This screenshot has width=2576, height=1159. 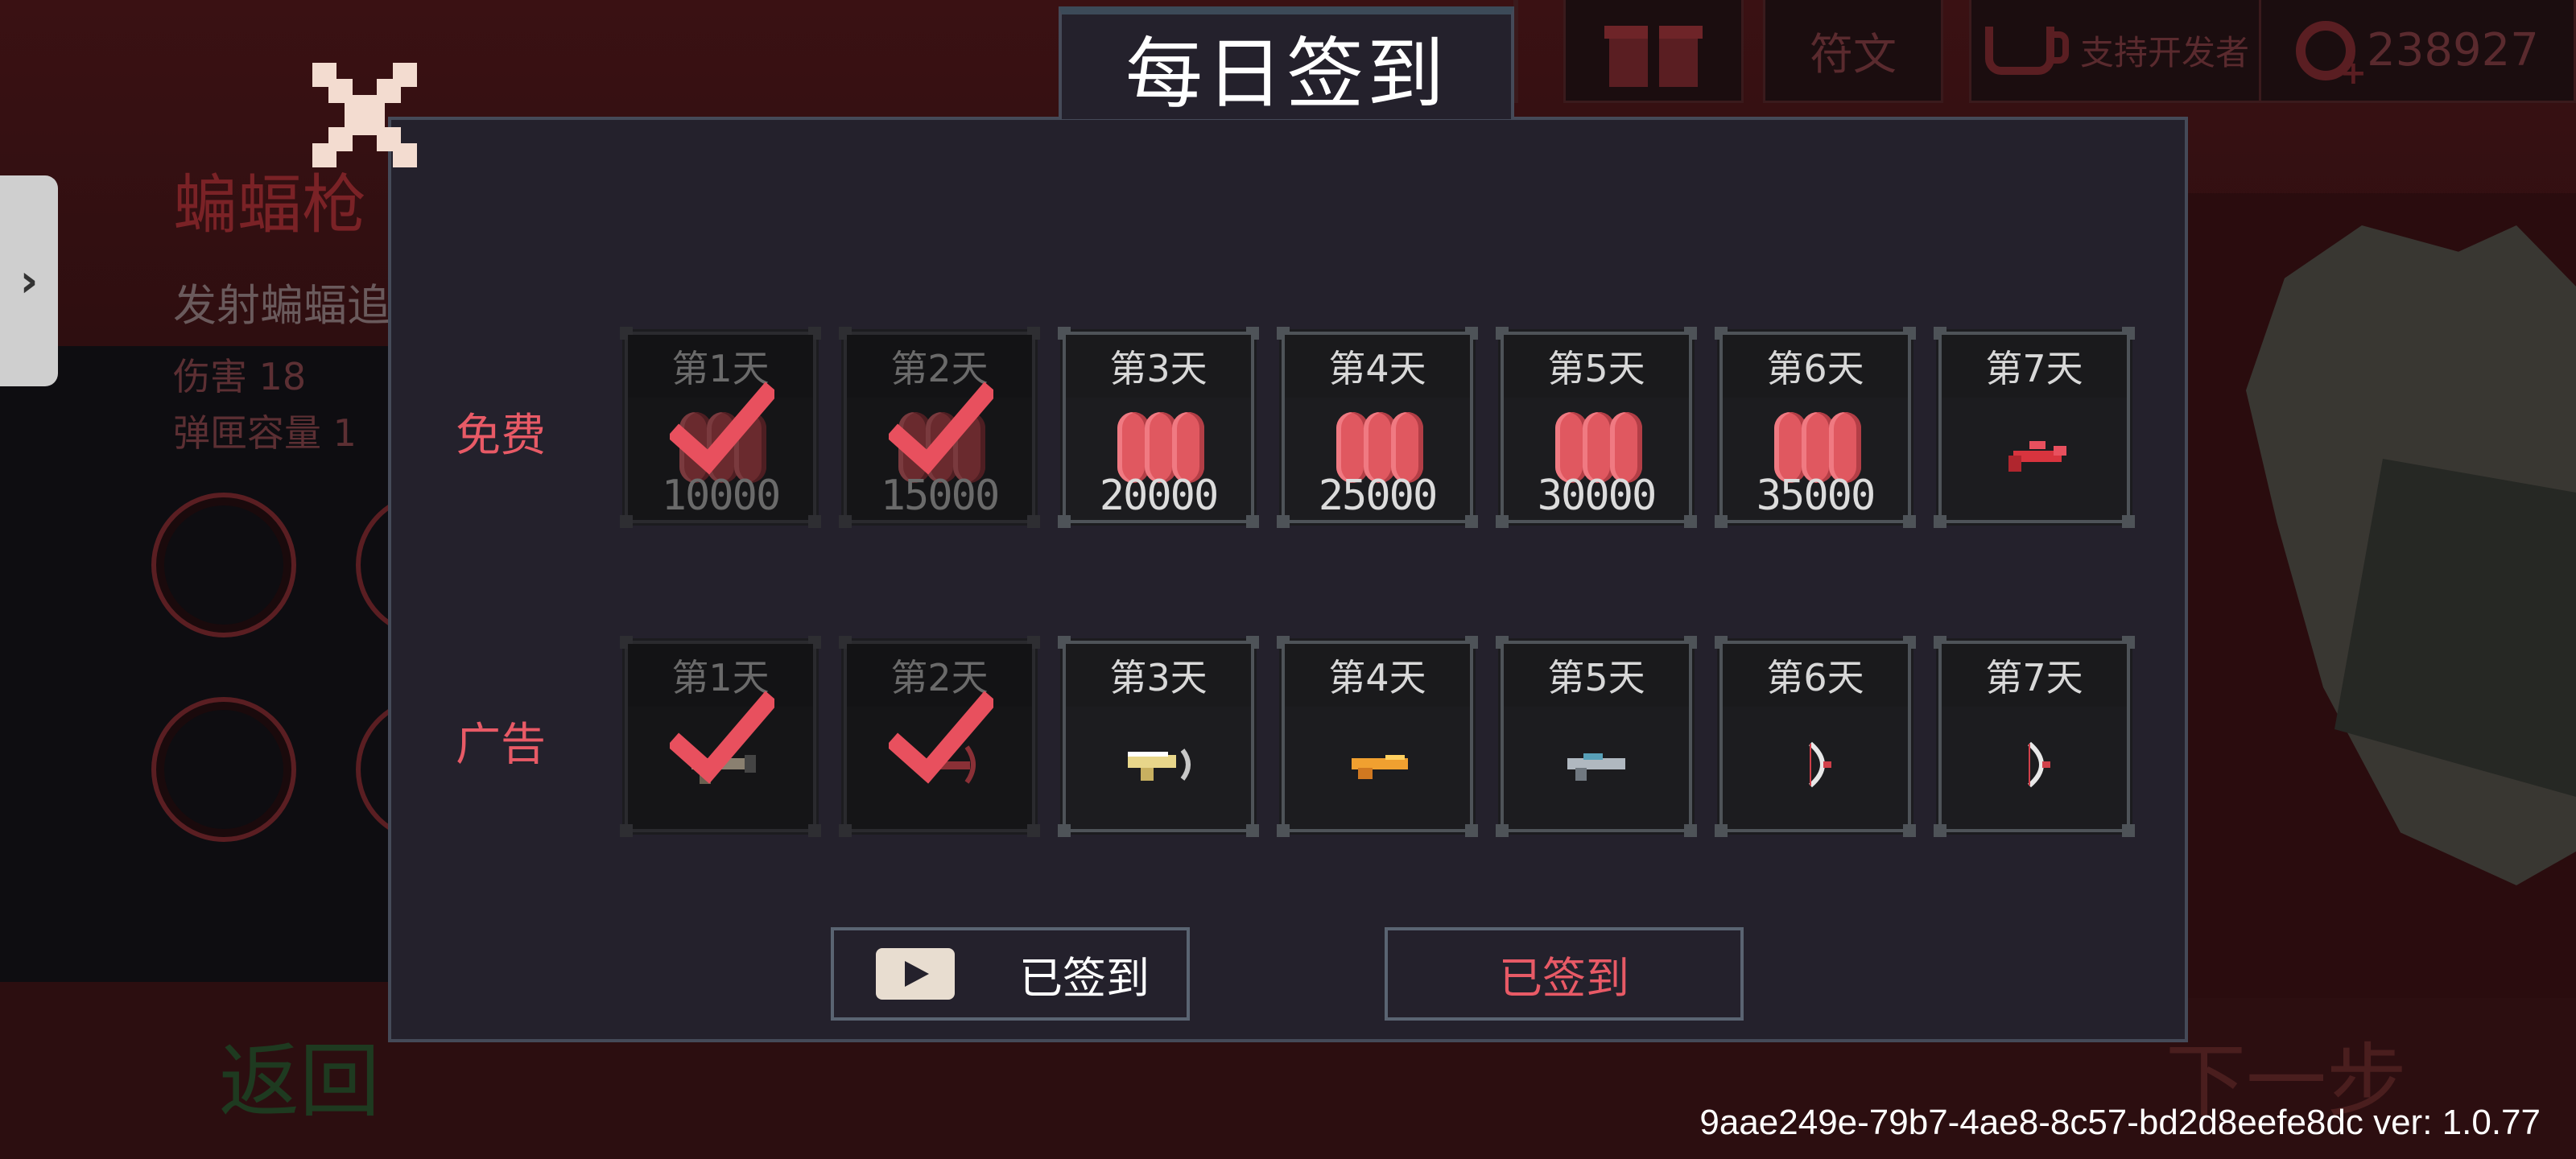 I want to click on ad-reward-card-day-2: 第2天, so click(x=939, y=736).